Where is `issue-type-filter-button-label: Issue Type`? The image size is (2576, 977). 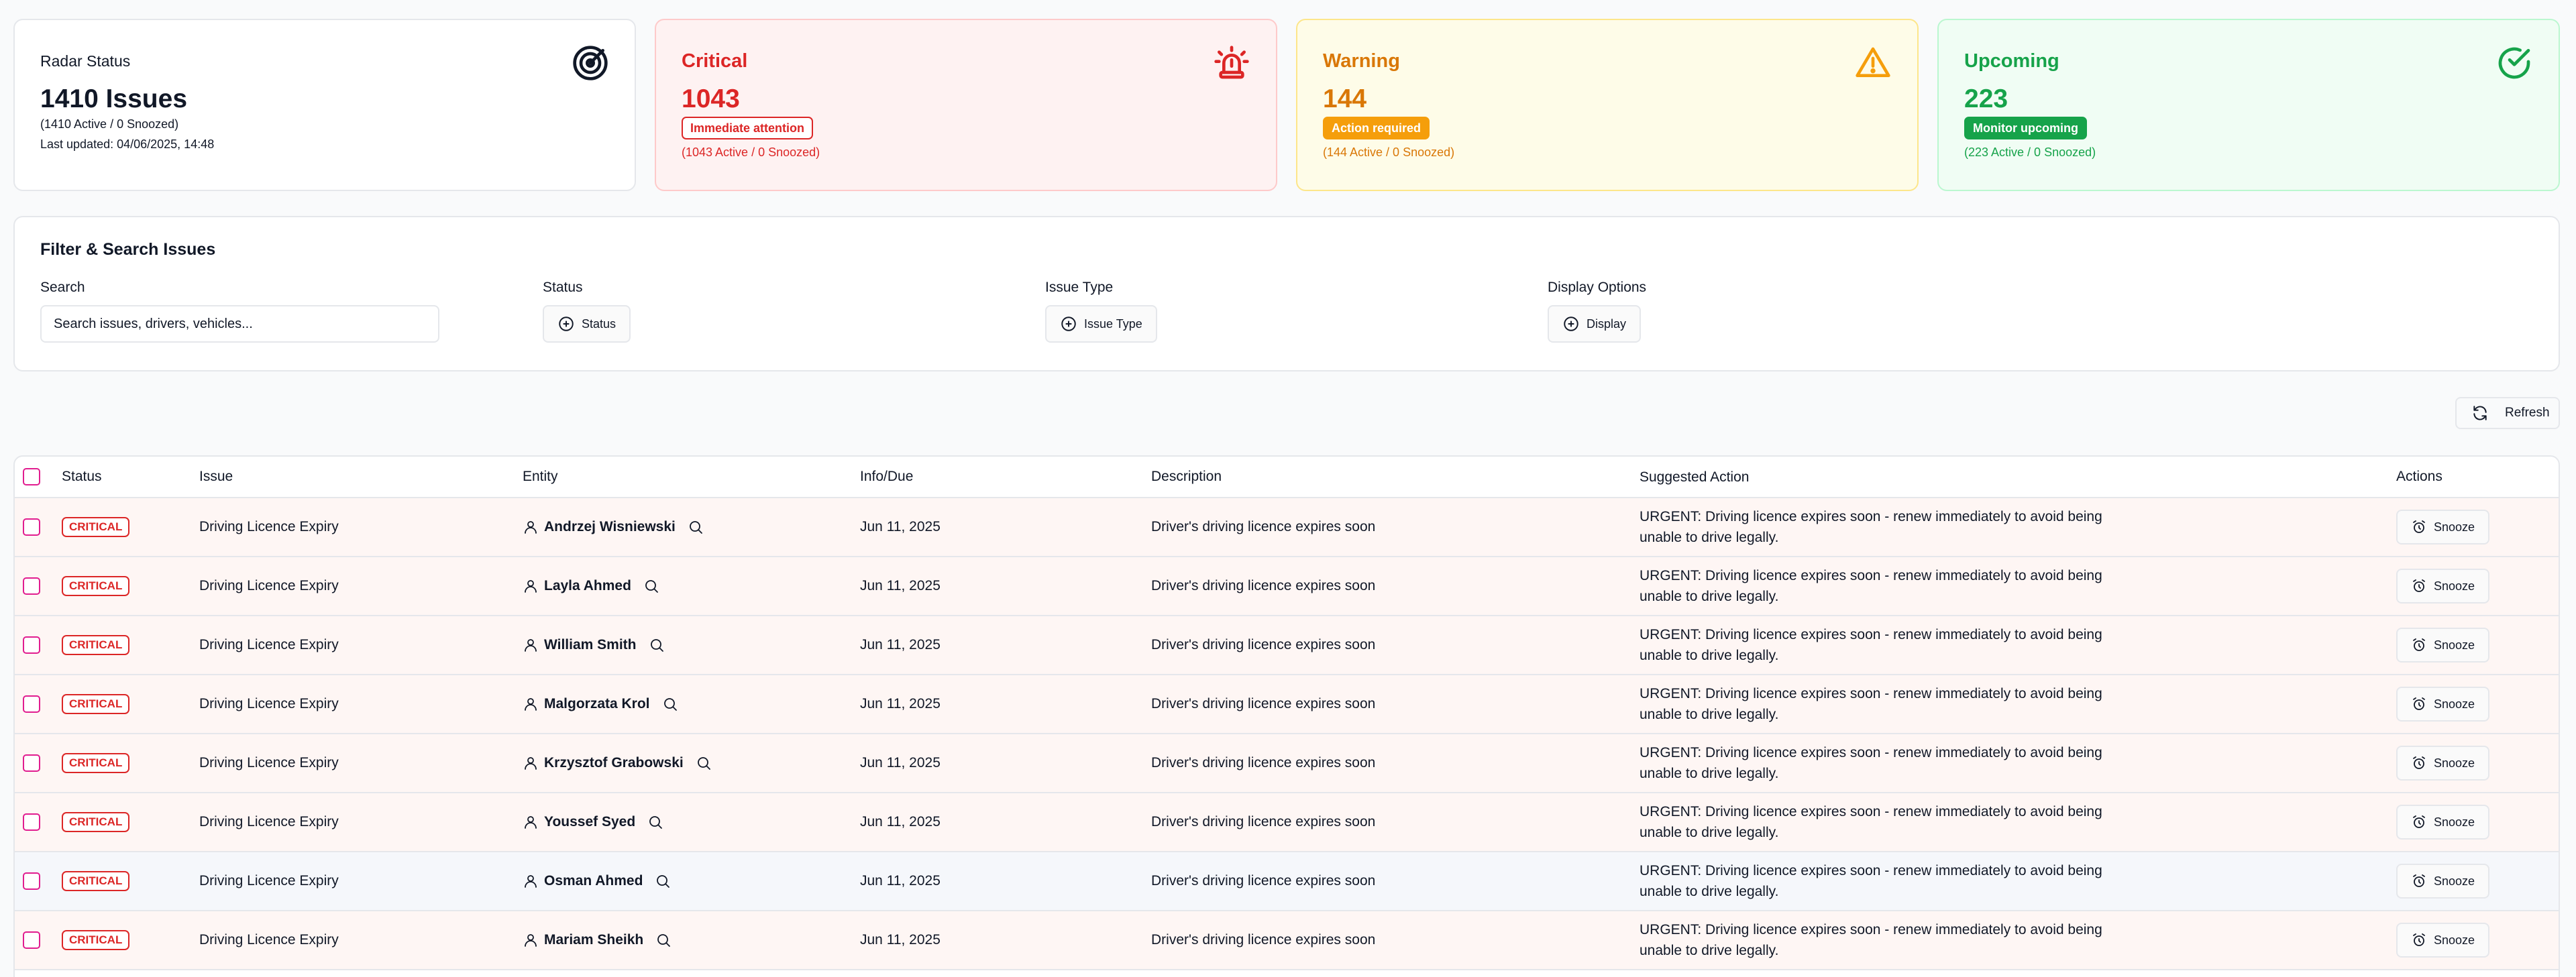 issue-type-filter-button-label: Issue Type is located at coordinates (1113, 324).